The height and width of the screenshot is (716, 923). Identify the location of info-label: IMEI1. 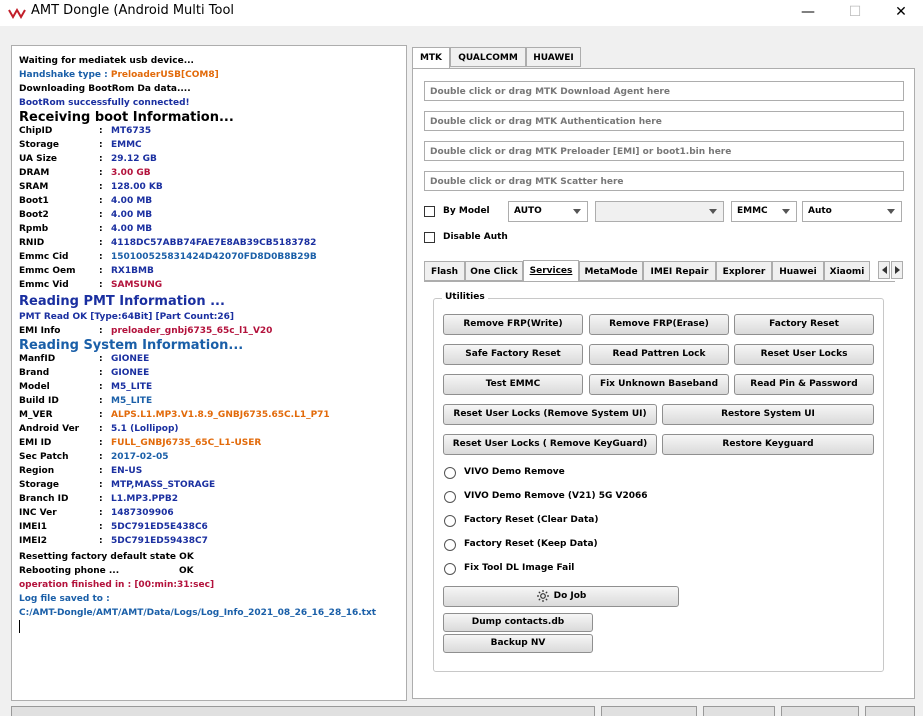
(33, 527).